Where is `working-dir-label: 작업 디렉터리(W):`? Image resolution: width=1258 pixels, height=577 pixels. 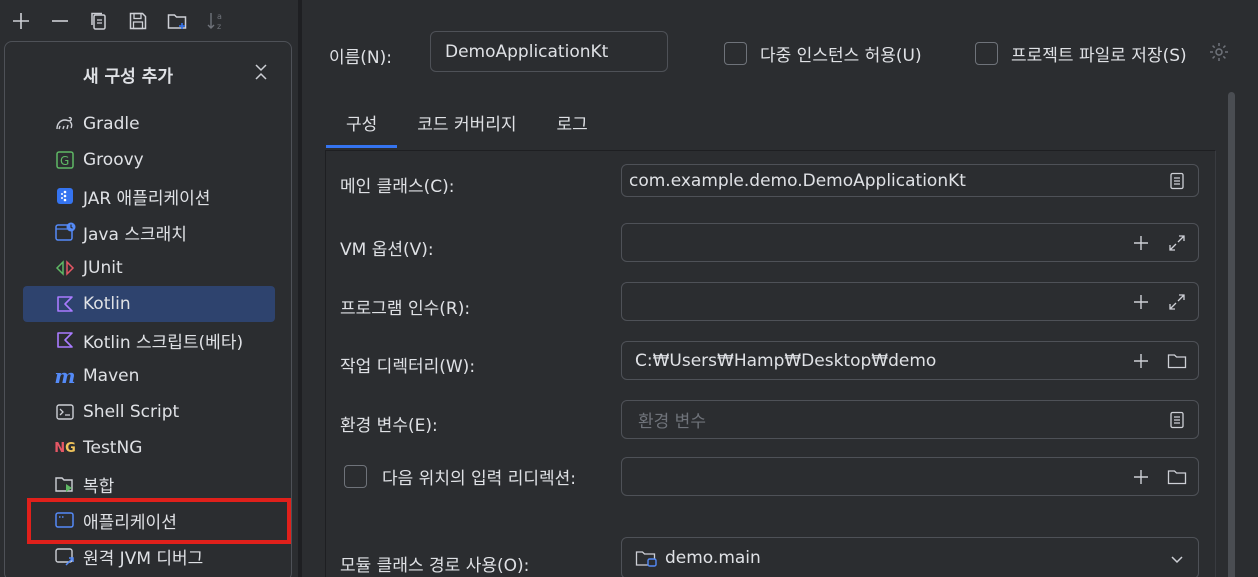 working-dir-label: 작업 디렉터리(W): is located at coordinates (408, 367).